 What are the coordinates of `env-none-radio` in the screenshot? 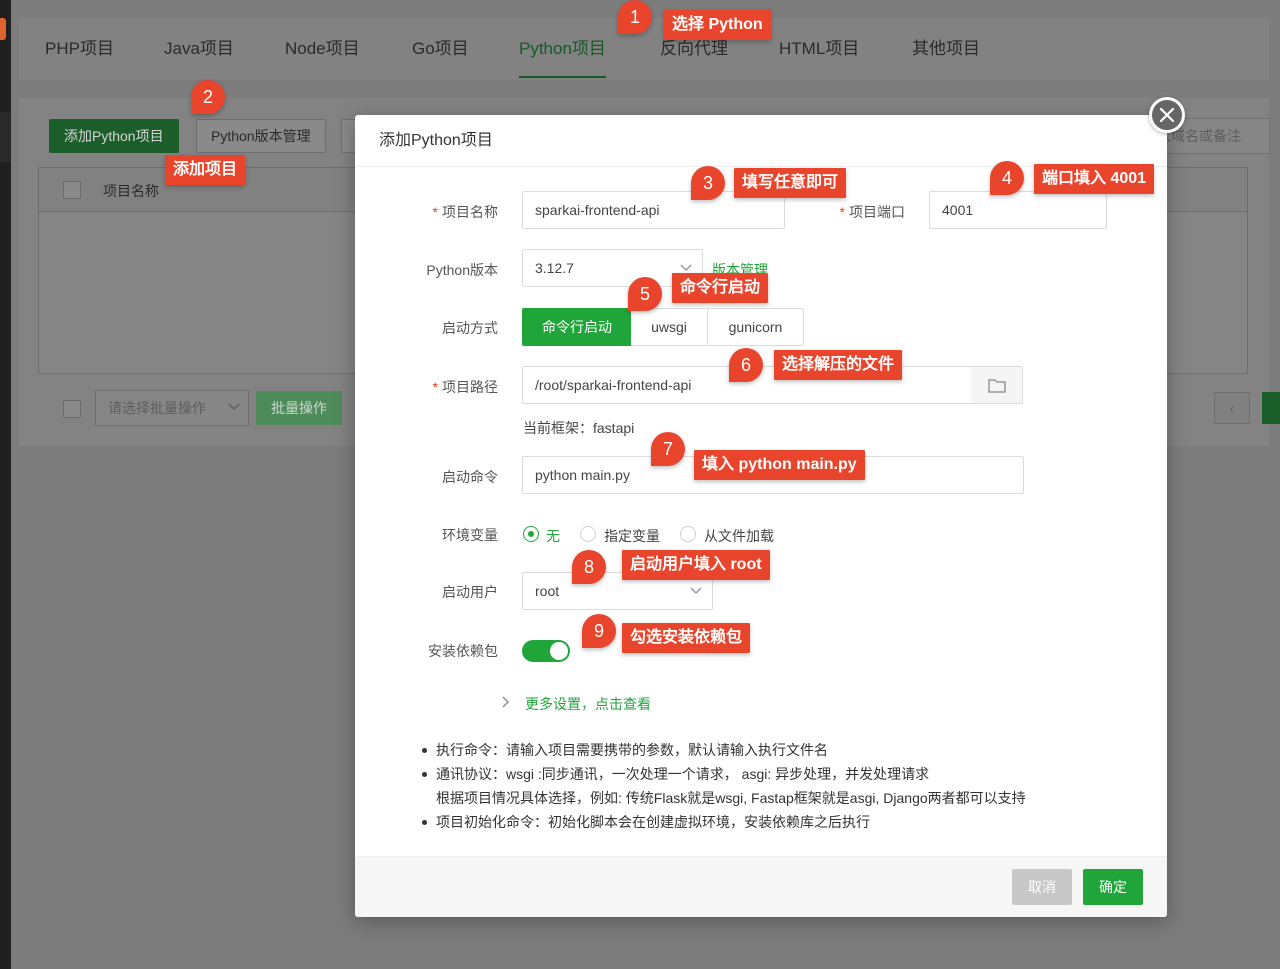 It's located at (531, 534).